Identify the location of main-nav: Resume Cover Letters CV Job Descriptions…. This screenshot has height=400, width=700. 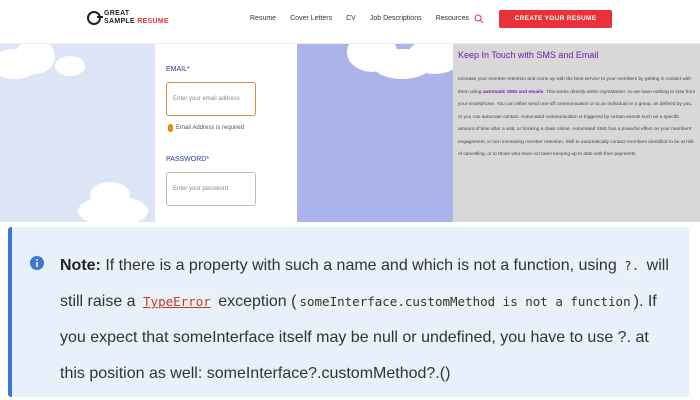
(366, 18).